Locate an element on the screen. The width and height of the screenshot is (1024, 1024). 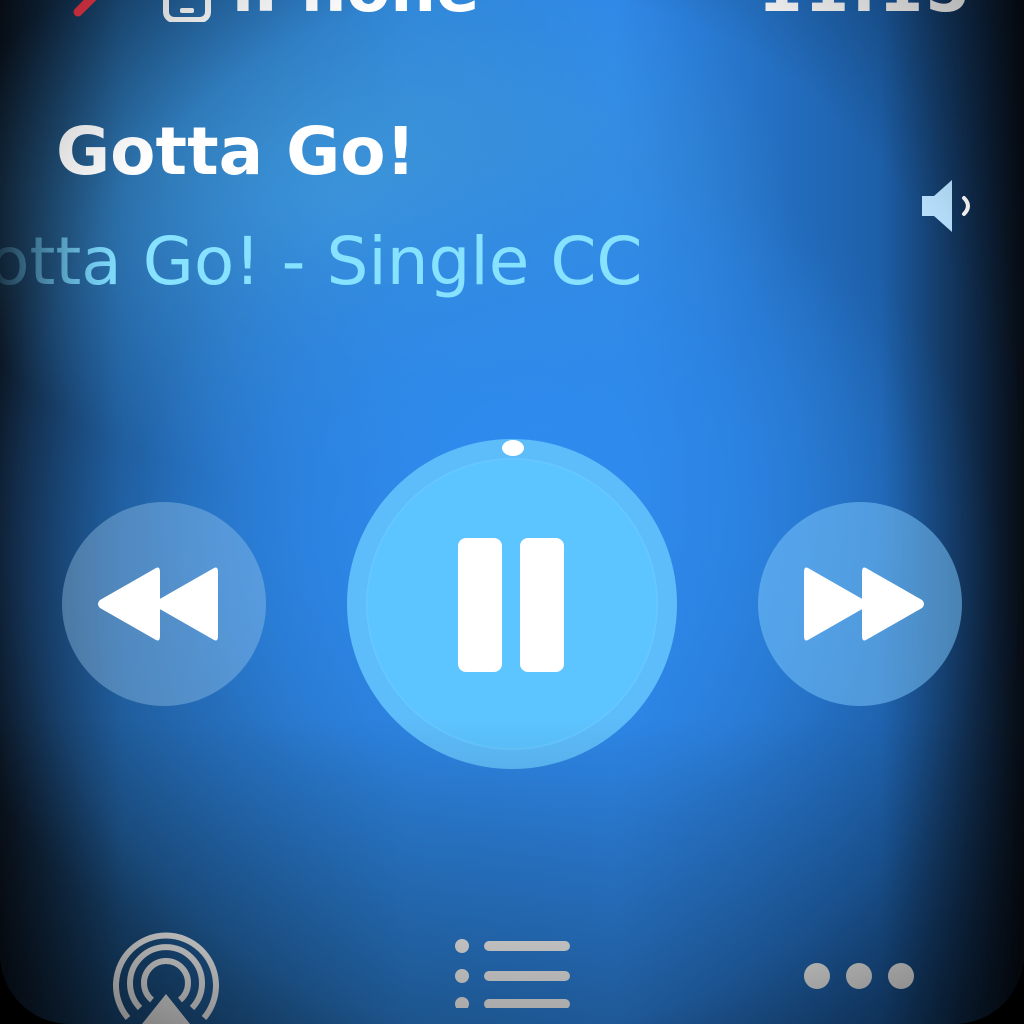
rewind-icon is located at coordinates (158, 604).